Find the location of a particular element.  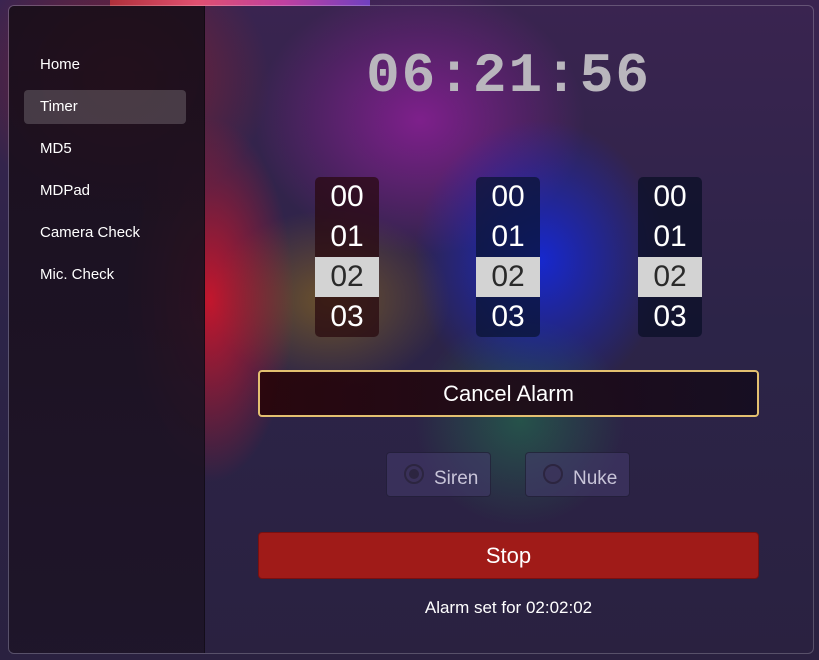

radio-unchecked-icon is located at coordinates (553, 474).